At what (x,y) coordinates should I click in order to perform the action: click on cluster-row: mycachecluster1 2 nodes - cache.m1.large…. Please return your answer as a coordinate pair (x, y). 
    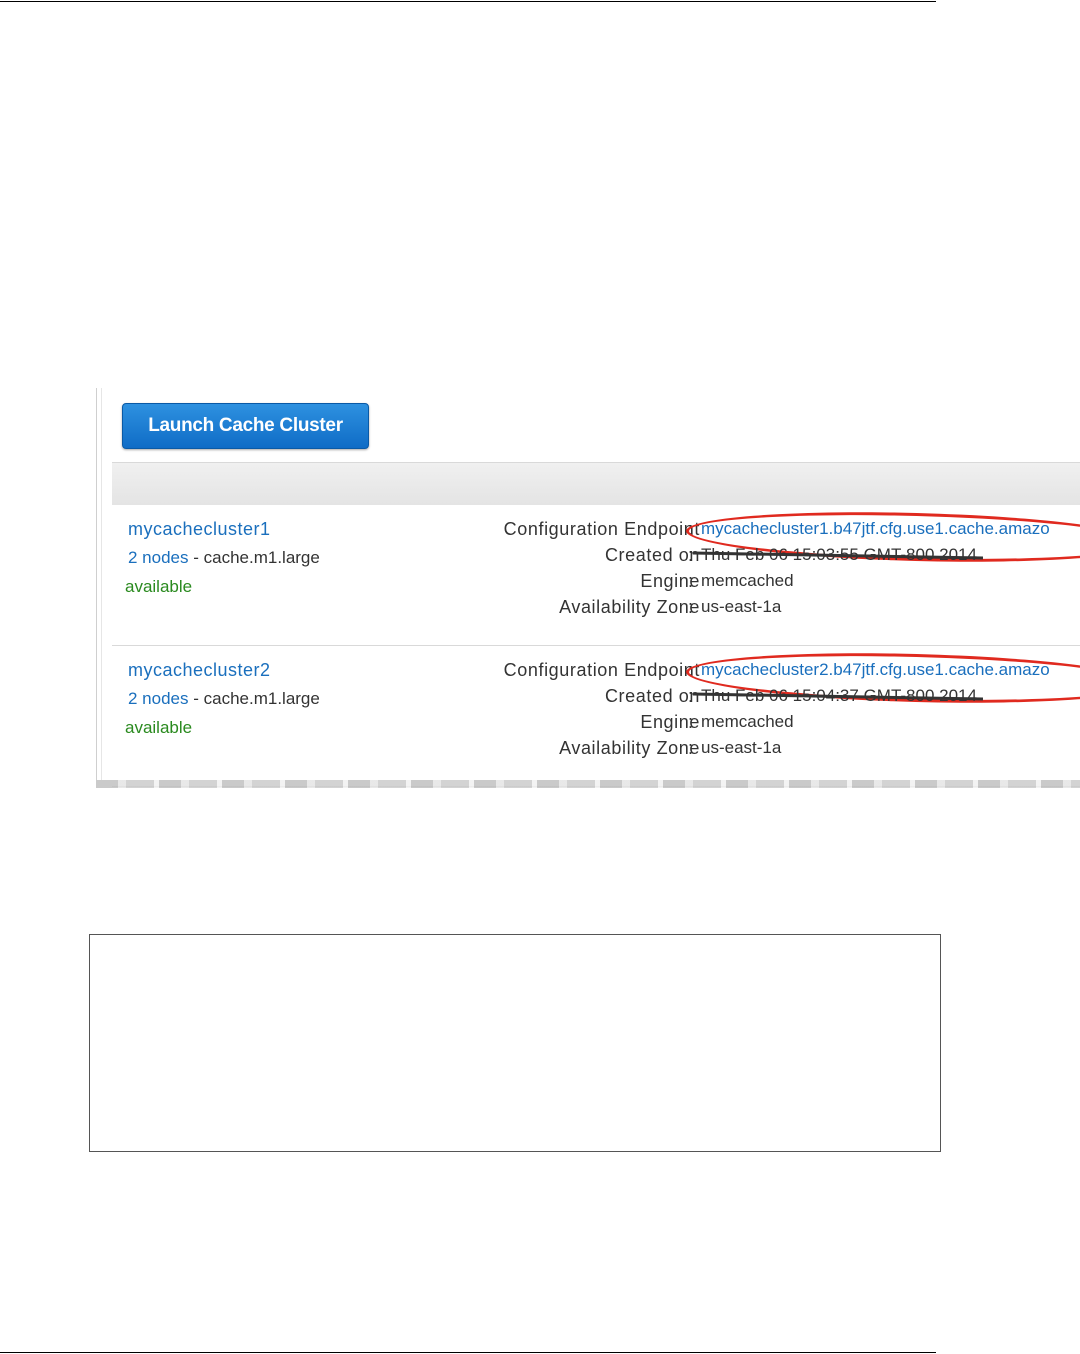
    Looking at the image, I should click on (596, 575).